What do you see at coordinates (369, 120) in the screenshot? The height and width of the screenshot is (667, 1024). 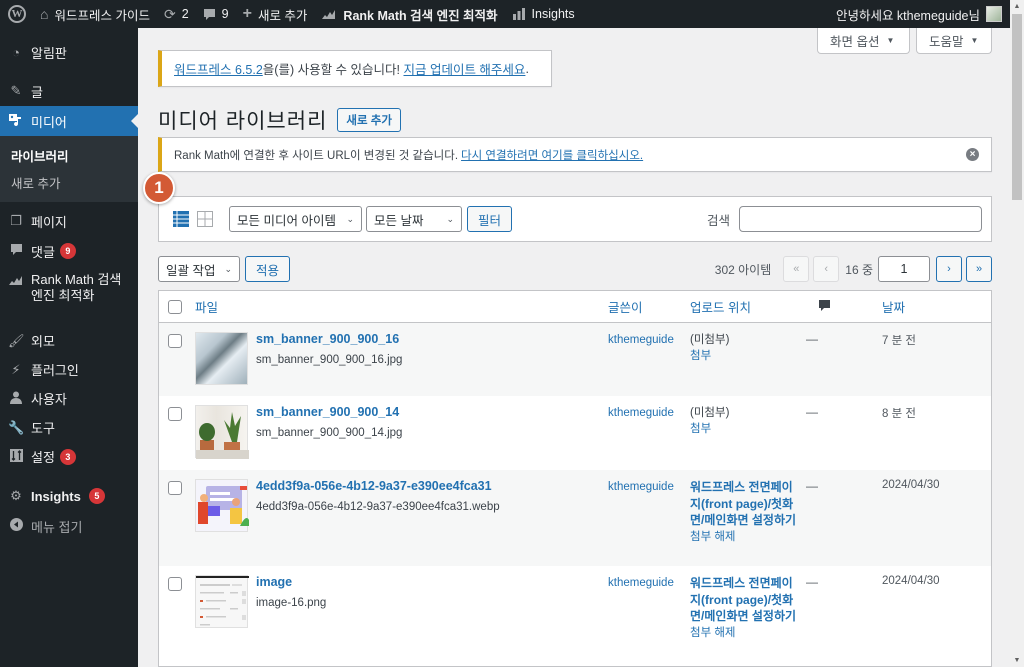 I see `add-new-media-button: 새로 추가` at bounding box center [369, 120].